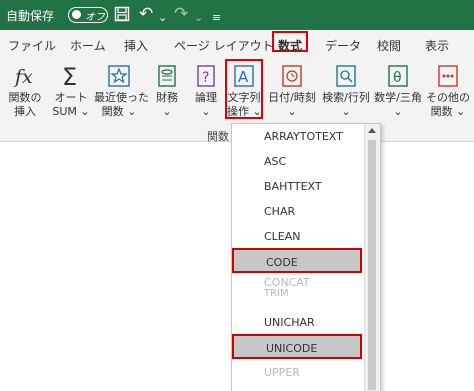  I want to click on scroll-up-icon, so click(372, 130).